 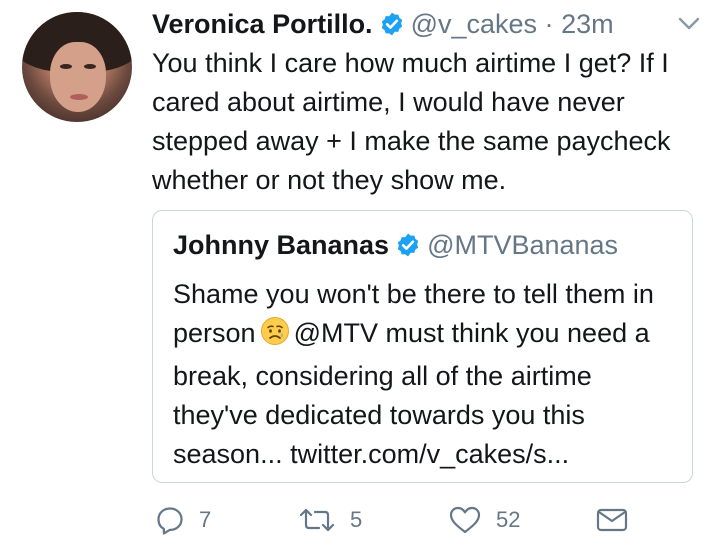 What do you see at coordinates (508, 519) in the screenshot?
I see `like-count: 52` at bounding box center [508, 519].